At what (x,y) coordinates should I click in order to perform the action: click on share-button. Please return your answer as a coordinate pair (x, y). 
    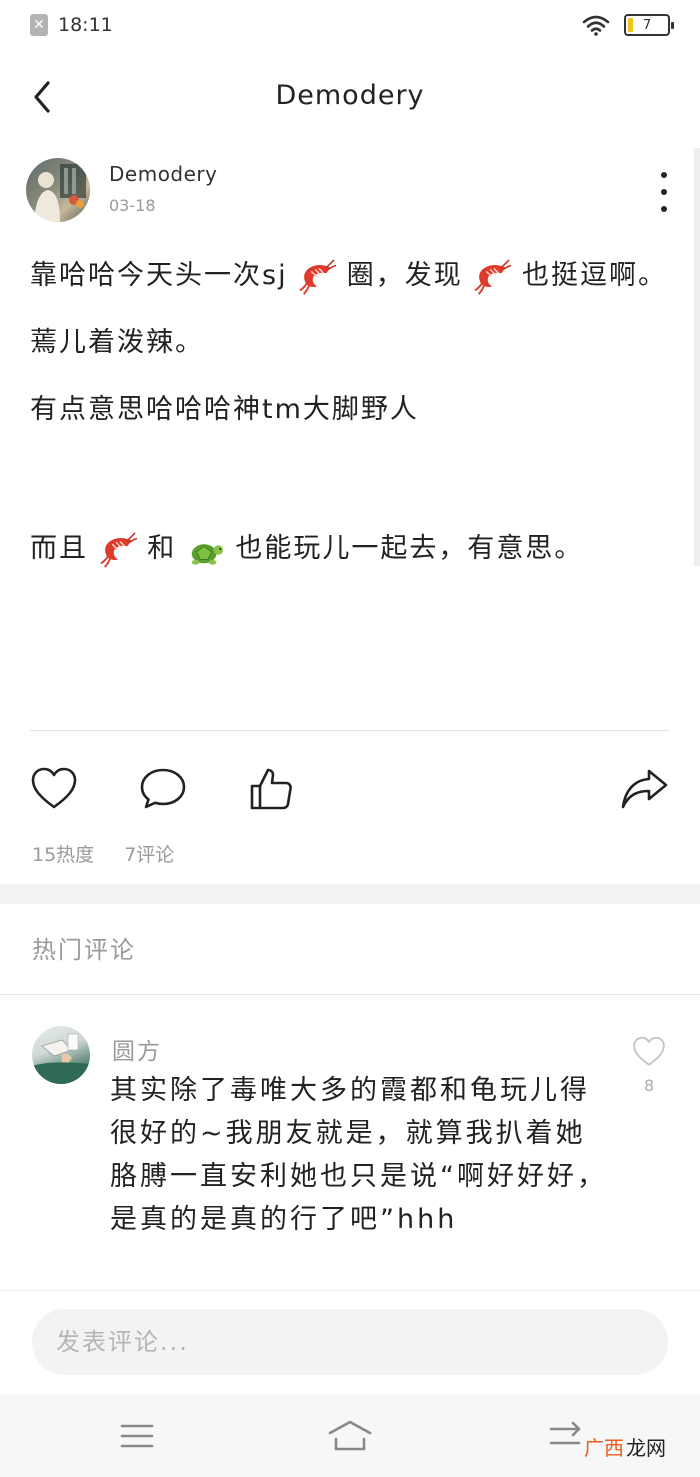
    Looking at the image, I should click on (645, 789).